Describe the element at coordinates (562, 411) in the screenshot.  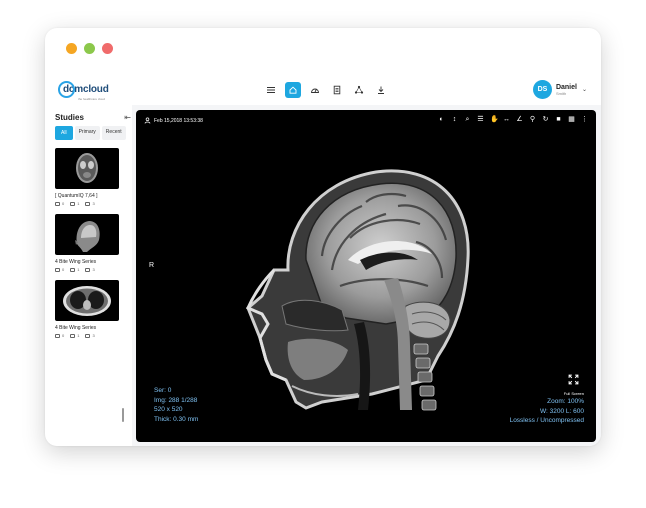
I see `window-level-info: W: 3200 L: 600` at that location.